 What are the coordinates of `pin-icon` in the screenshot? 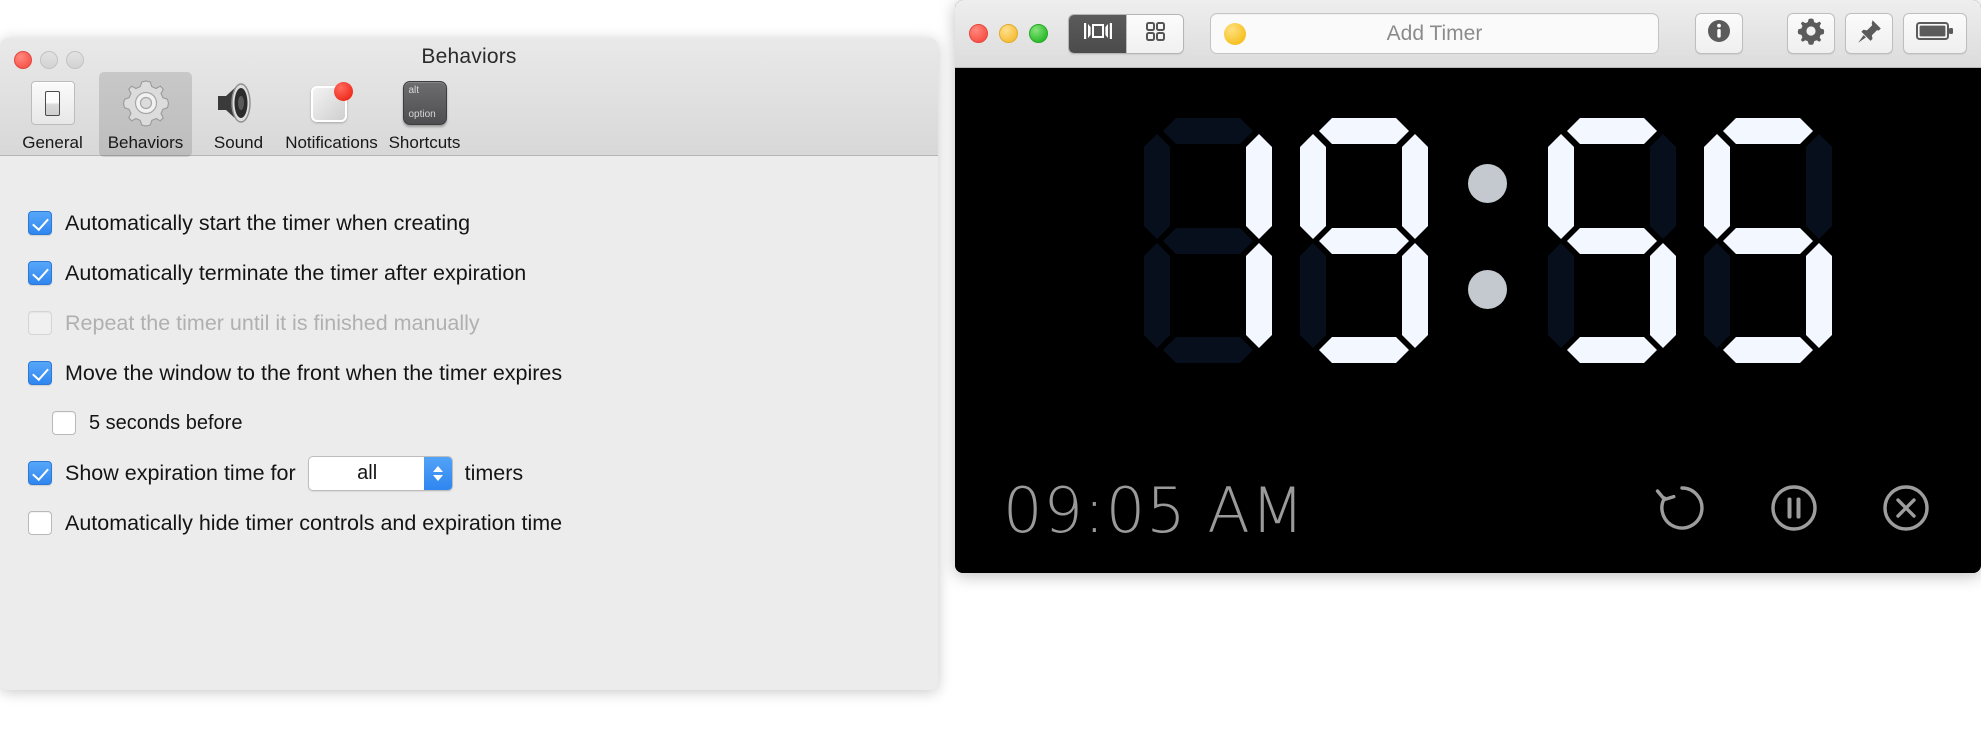 It's located at (1869, 34).